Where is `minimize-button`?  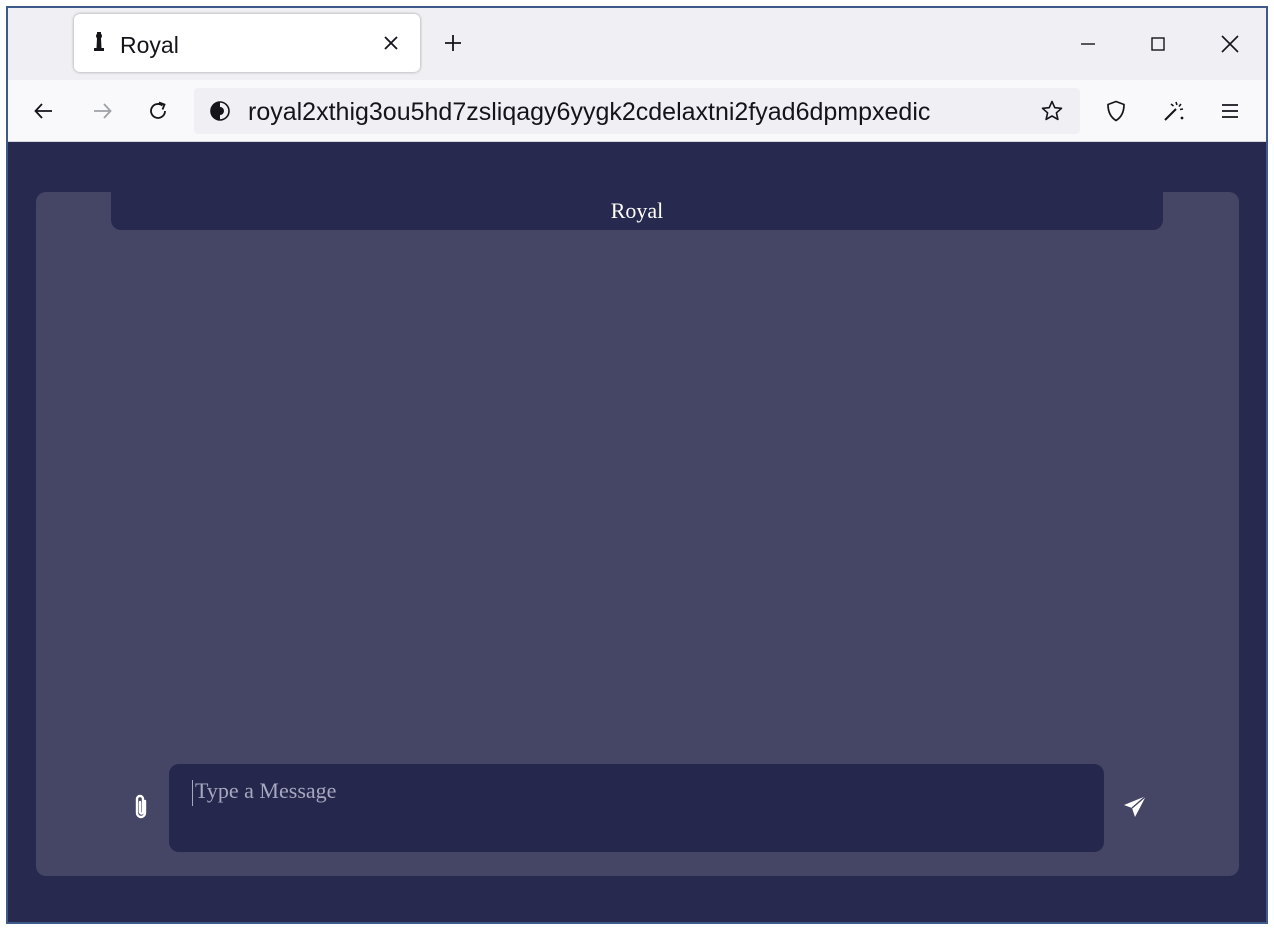 minimize-button is located at coordinates (1088, 44).